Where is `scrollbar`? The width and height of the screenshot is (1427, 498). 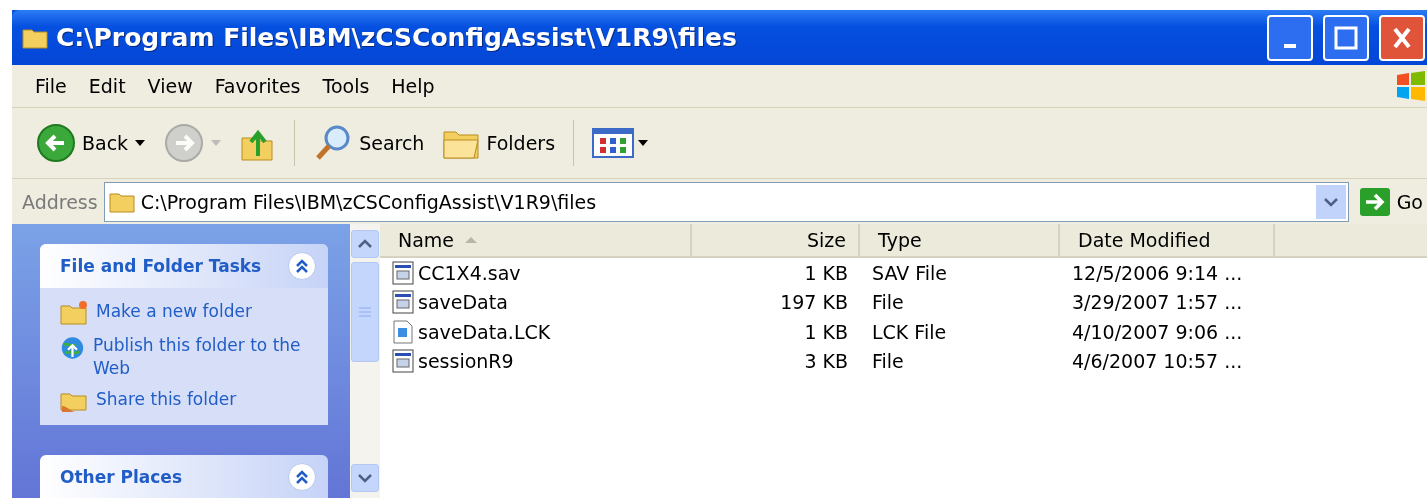
scrollbar is located at coordinates (365, 361).